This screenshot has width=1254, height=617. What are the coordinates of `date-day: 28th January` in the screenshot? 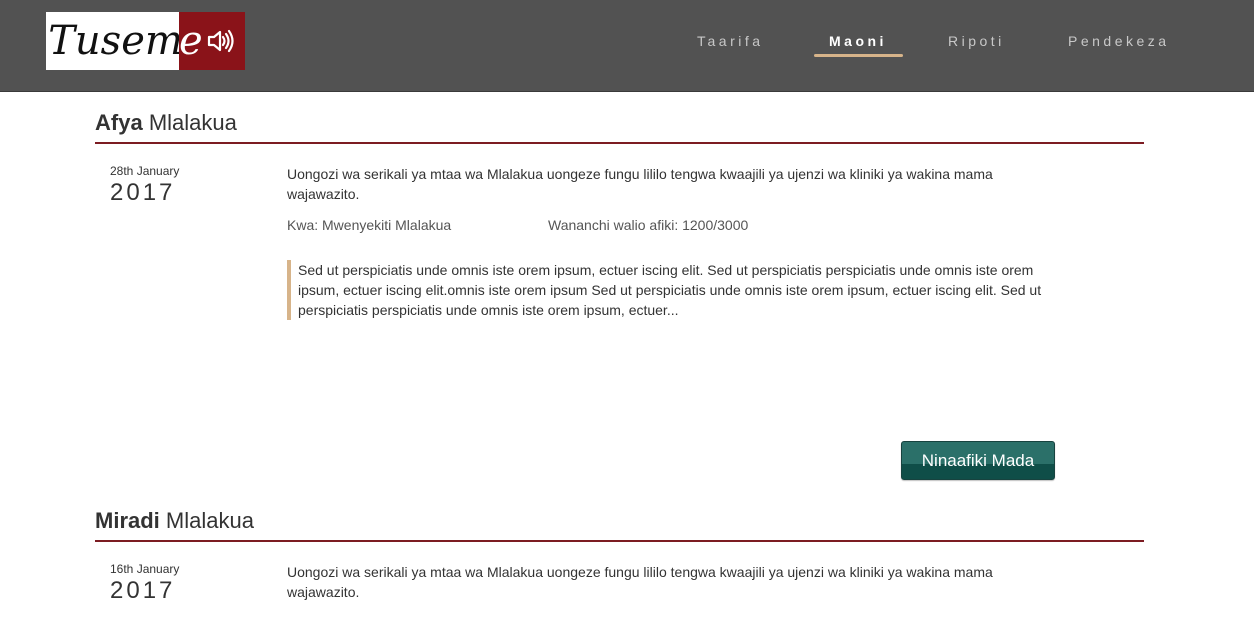 It's located at (145, 171).